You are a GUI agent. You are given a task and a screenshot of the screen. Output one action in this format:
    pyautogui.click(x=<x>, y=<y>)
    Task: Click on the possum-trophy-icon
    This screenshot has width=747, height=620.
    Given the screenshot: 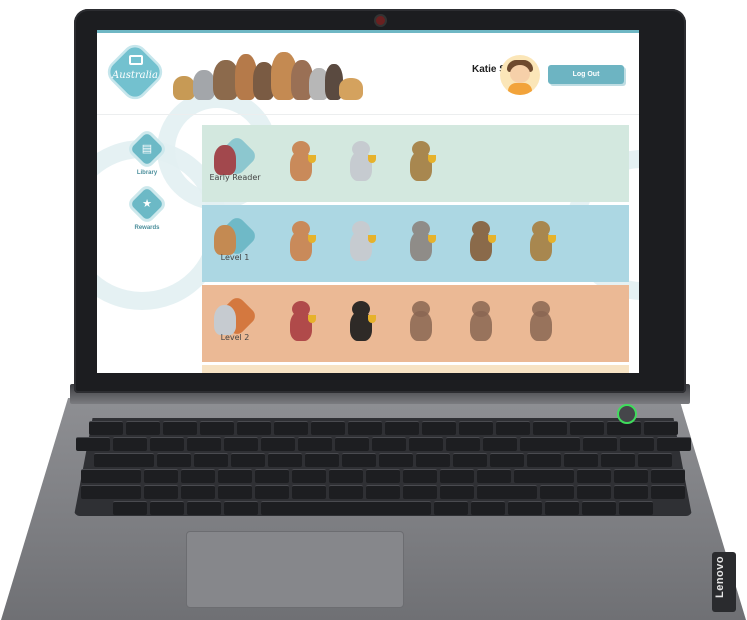 What is the action you would take?
    pyautogui.click(x=422, y=242)
    